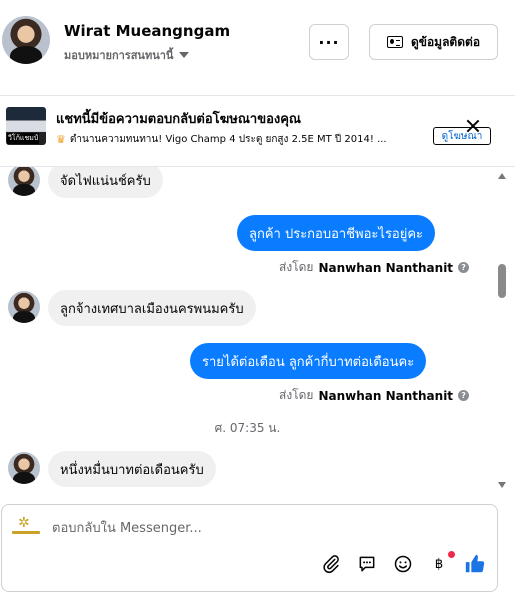 The height and width of the screenshot is (598, 515). What do you see at coordinates (367, 564) in the screenshot?
I see `quick-reply-icon` at bounding box center [367, 564].